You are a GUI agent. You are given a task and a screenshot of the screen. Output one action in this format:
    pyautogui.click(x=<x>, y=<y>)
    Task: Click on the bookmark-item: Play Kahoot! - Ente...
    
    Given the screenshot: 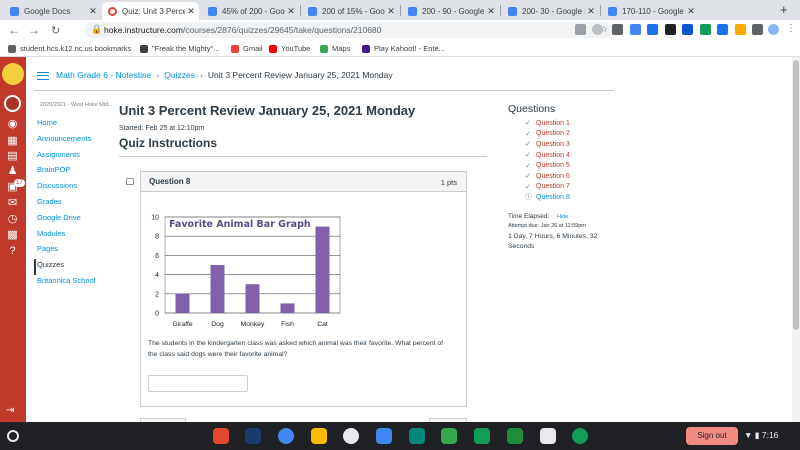 What is the action you would take?
    pyautogui.click(x=403, y=48)
    